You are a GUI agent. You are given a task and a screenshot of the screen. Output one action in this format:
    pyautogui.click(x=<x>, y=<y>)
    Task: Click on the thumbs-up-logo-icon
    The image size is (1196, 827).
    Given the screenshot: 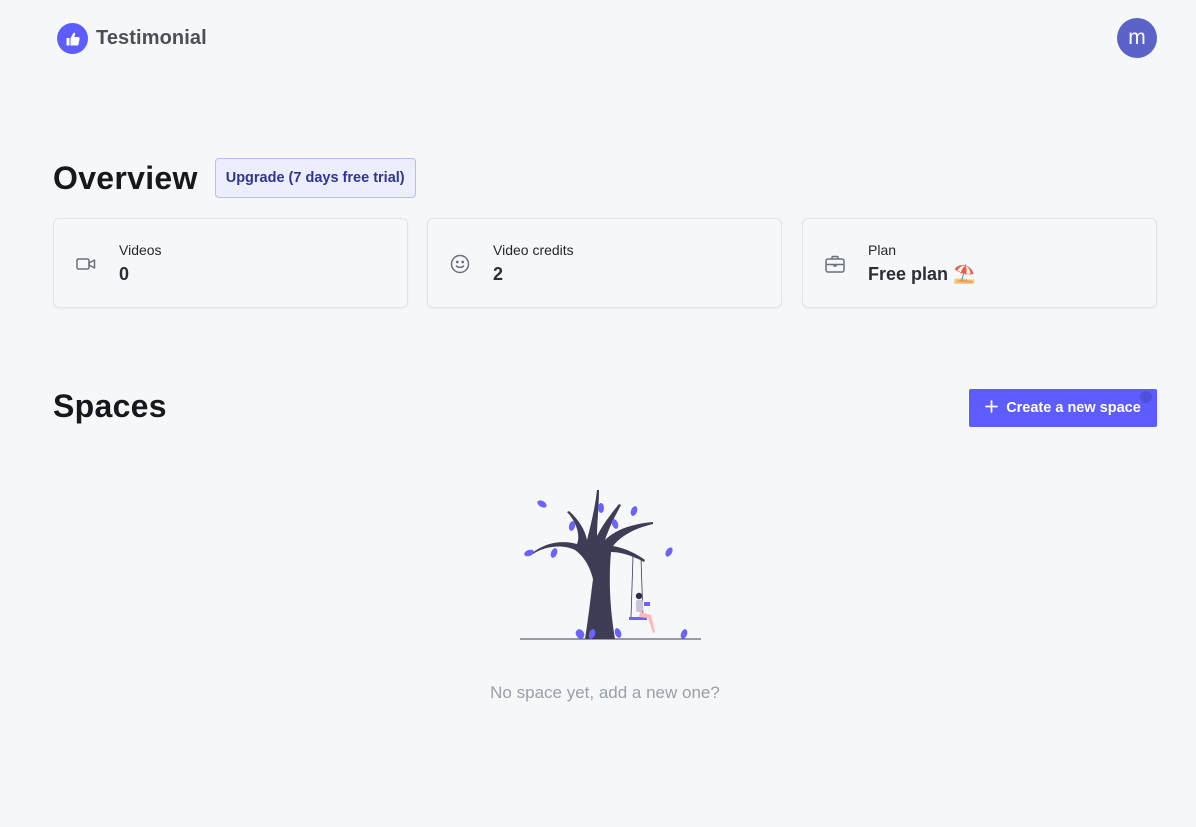 What is the action you would take?
    pyautogui.click(x=72, y=38)
    